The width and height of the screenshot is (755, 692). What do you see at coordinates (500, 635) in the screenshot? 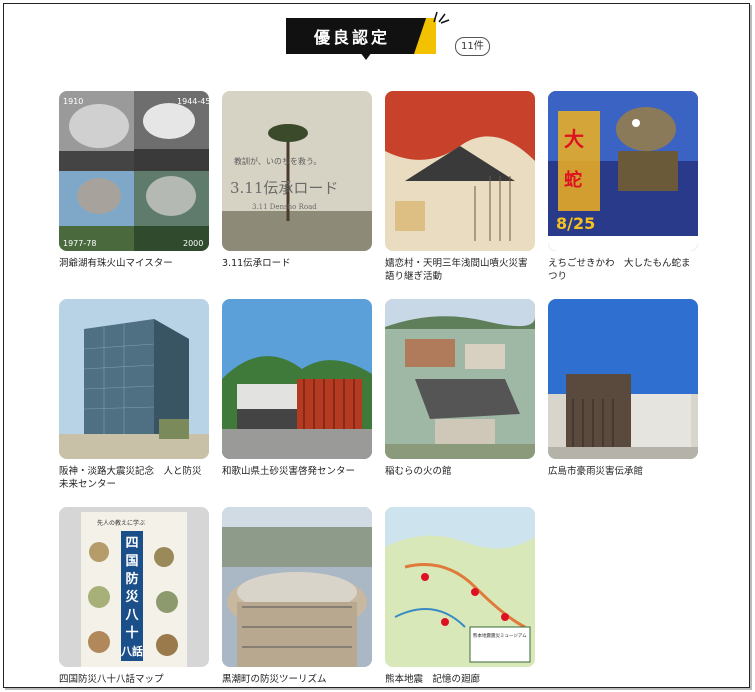
I see `map-legend-title: 熊本地震震災ミュージアム` at bounding box center [500, 635].